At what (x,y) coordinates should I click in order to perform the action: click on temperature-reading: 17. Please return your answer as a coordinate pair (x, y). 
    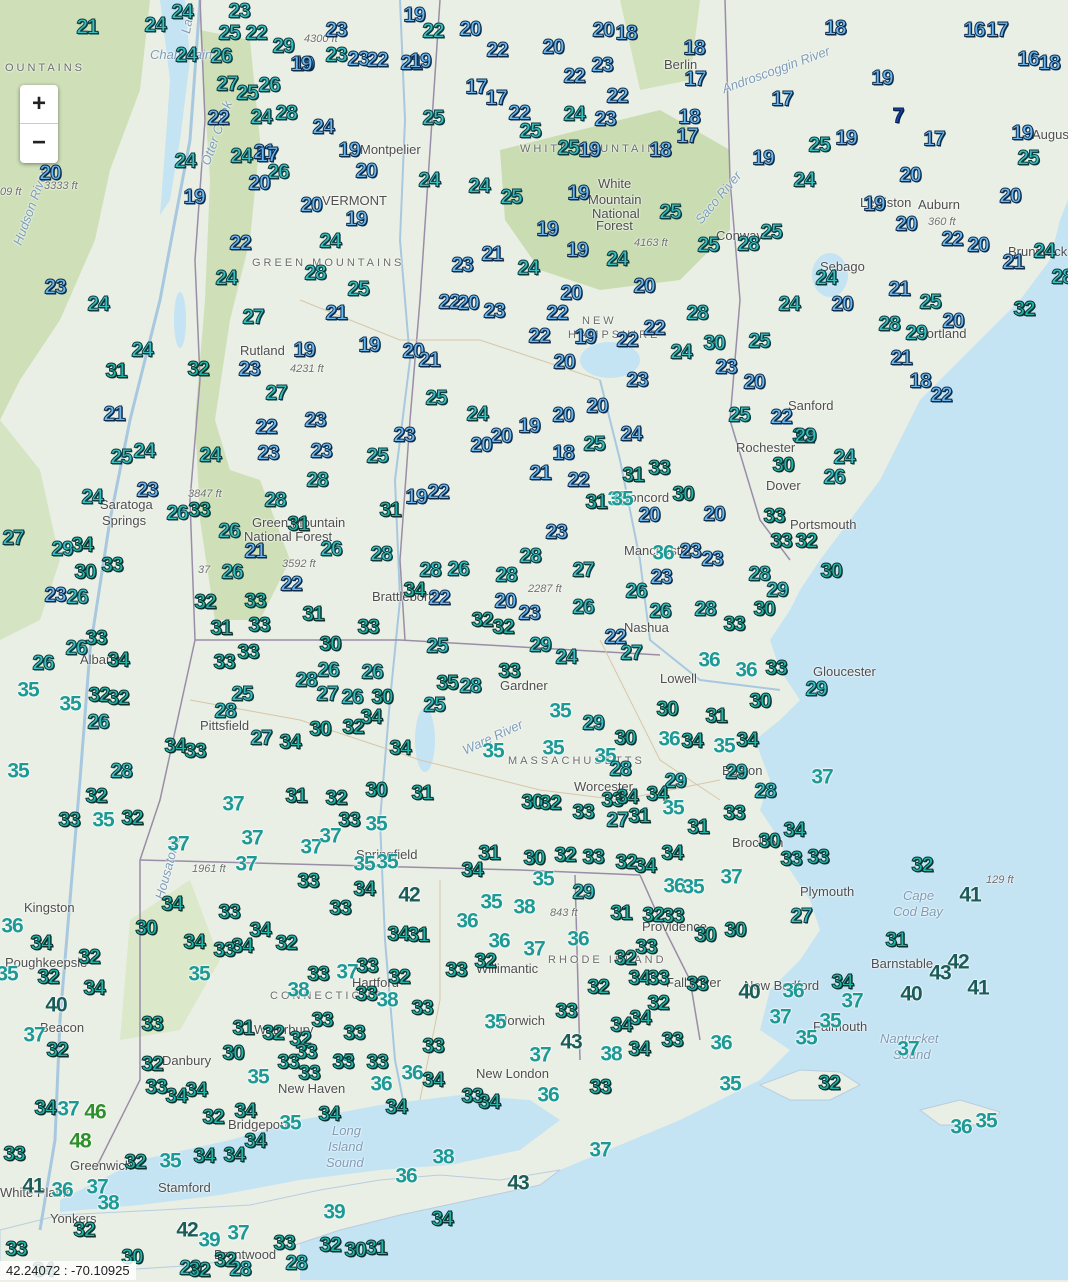
    Looking at the image, I should click on (476, 87).